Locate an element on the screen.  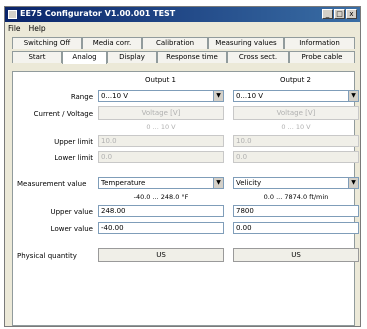
lower-value-label: Lower value is located at coordinates (71, 229).